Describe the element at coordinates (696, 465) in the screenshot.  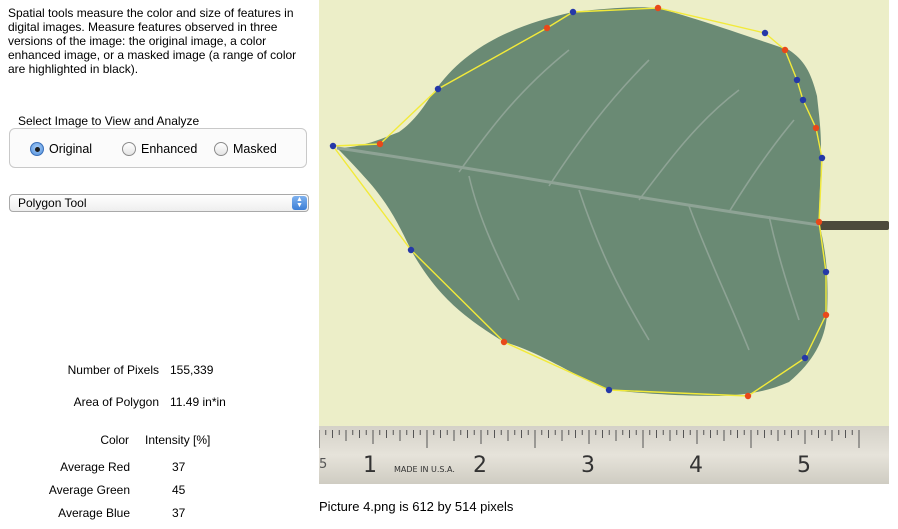
I see `ruler-number-4: 4` at that location.